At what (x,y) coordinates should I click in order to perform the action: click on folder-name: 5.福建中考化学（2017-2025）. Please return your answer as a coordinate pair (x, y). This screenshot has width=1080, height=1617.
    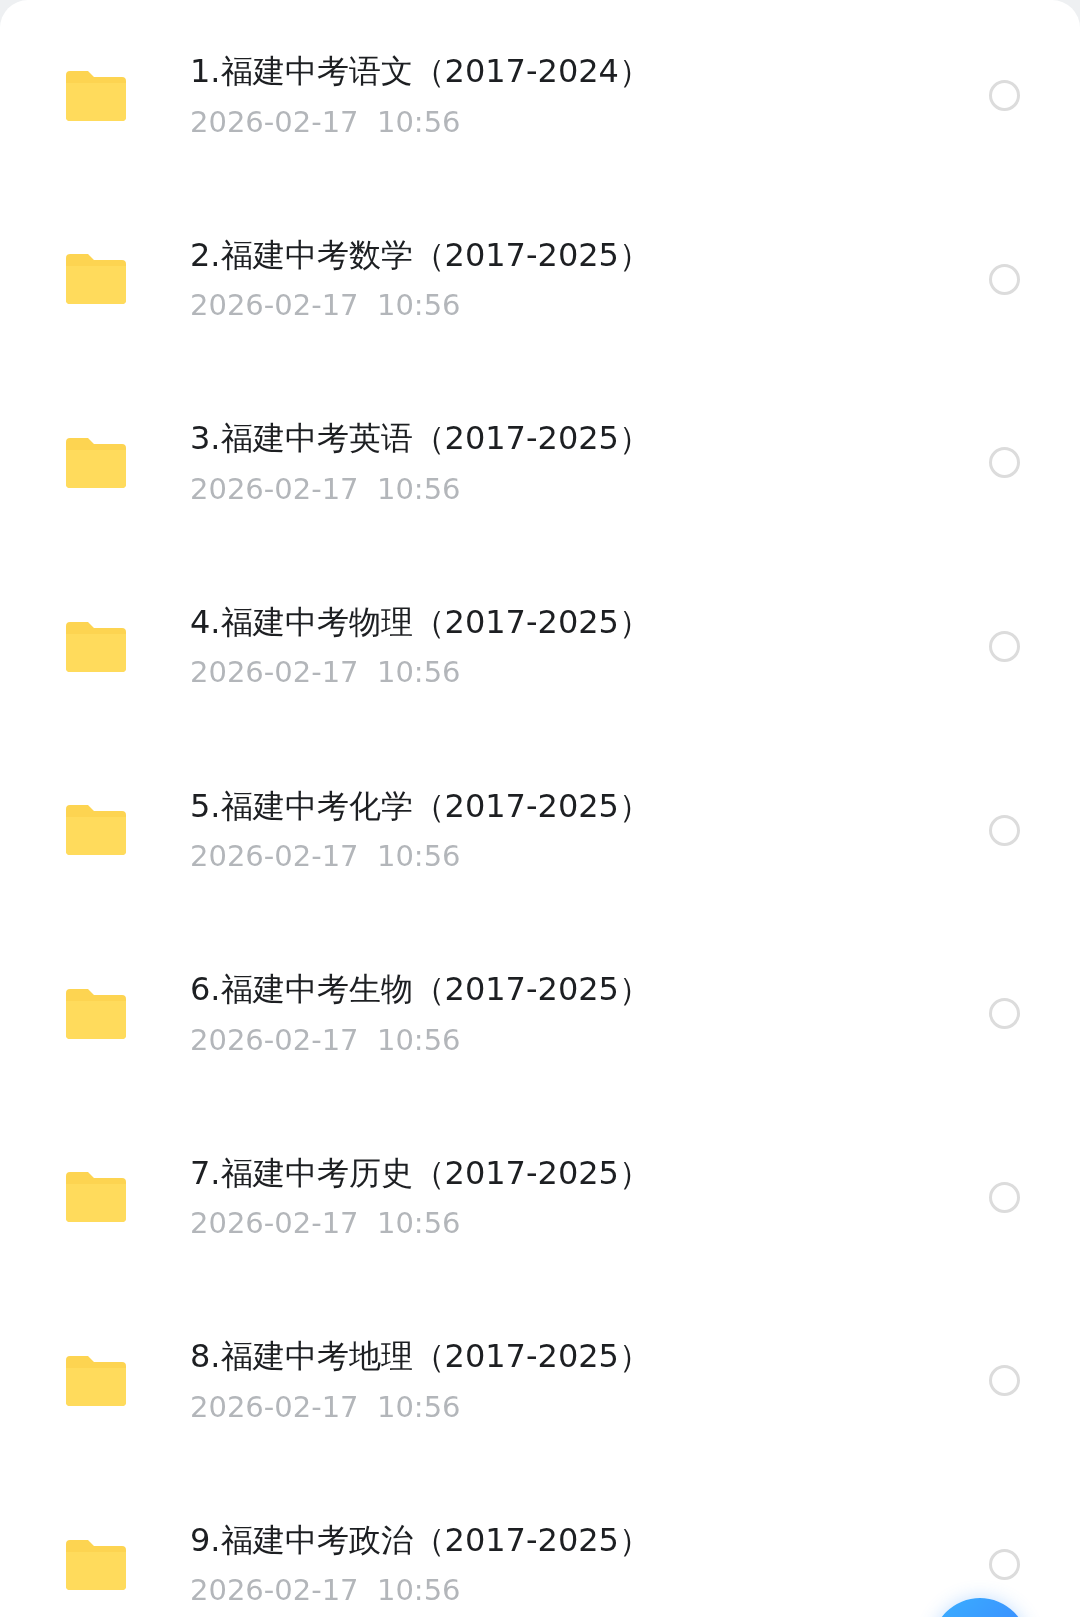
    Looking at the image, I should click on (589, 805).